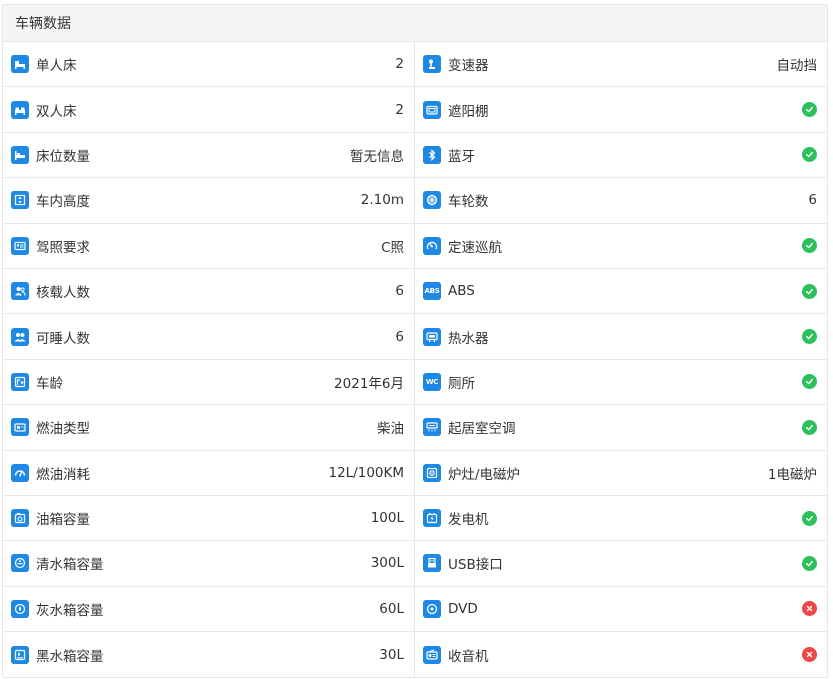  Describe the element at coordinates (387, 563) in the screenshot. I see `spec-value: 300L` at that location.